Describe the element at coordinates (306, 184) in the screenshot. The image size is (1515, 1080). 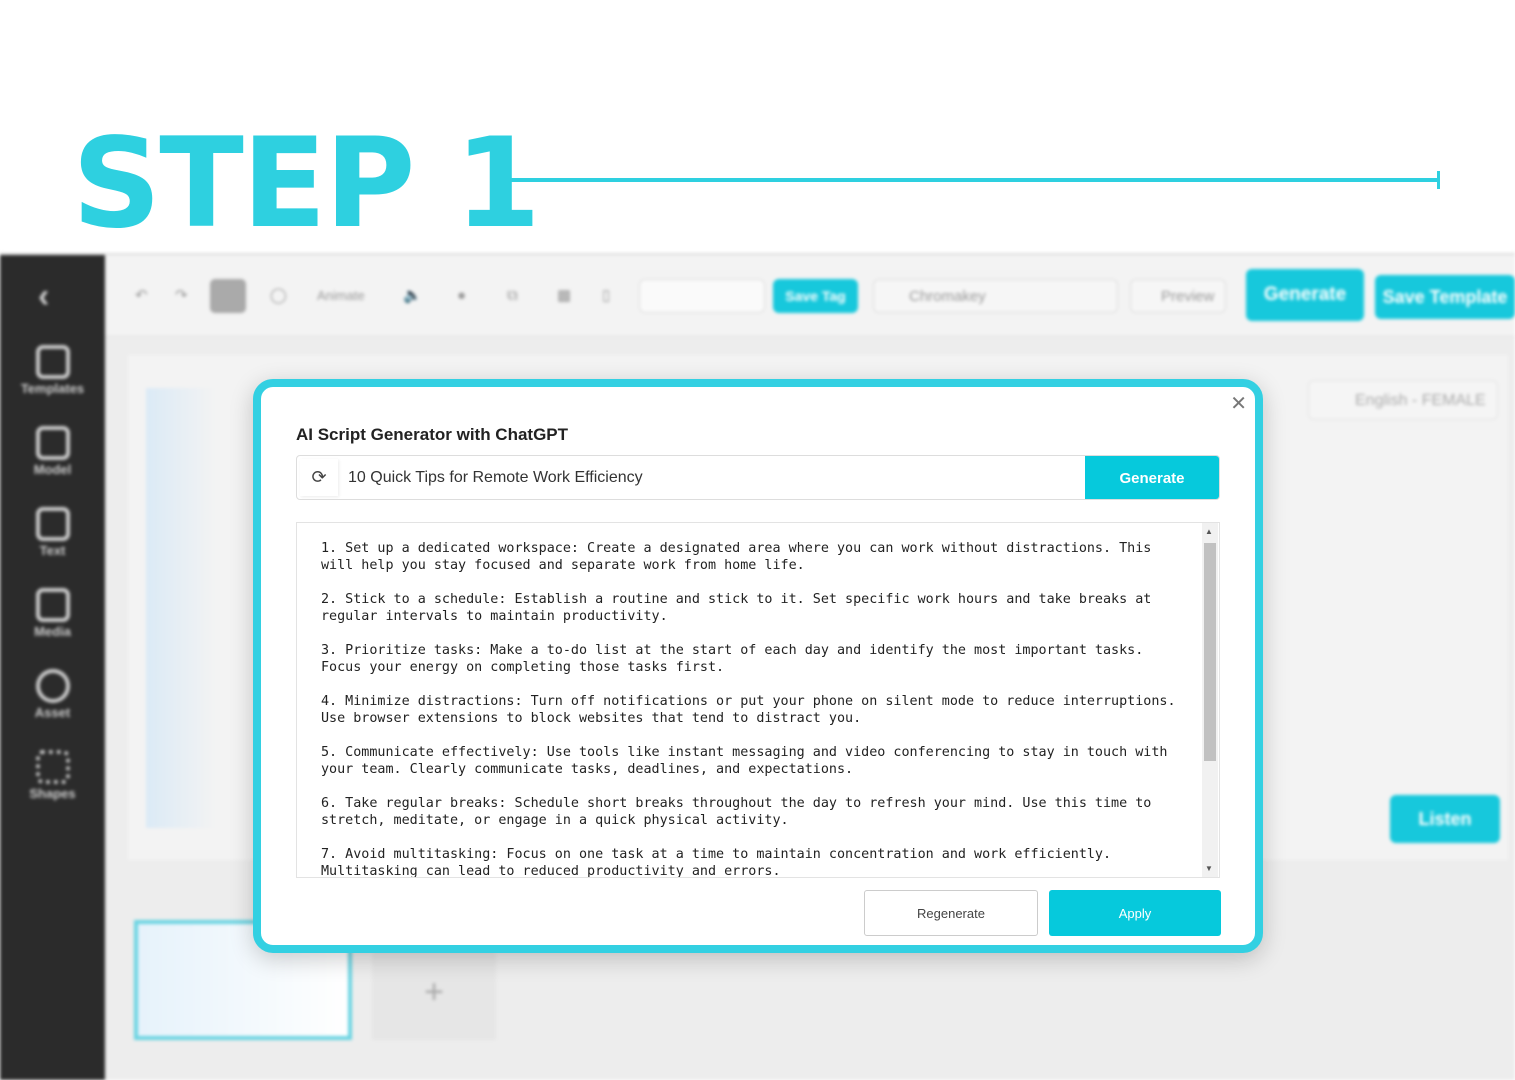
I see `step-title: STEP 1` at that location.